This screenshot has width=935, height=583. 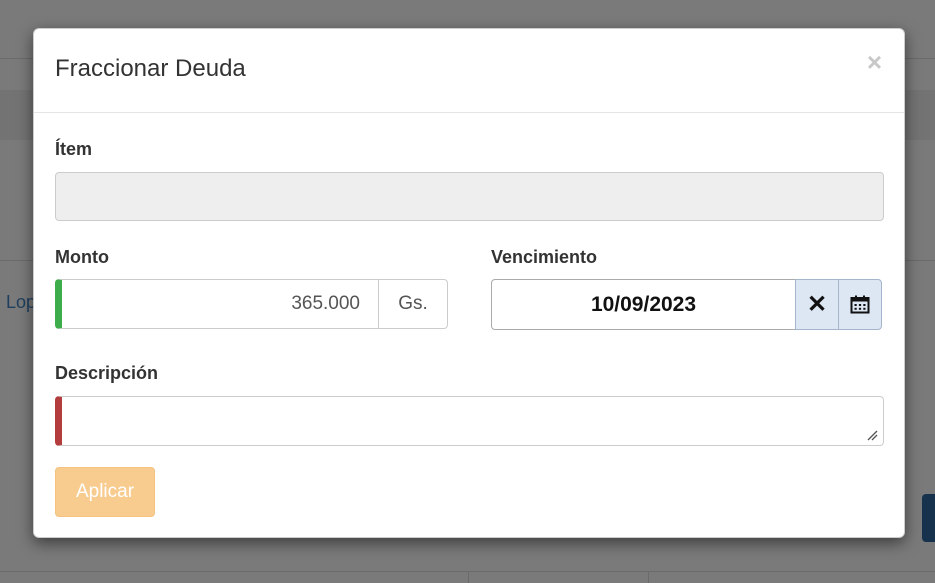 I want to click on vencimiento-label: Vencimiento, so click(x=544, y=257).